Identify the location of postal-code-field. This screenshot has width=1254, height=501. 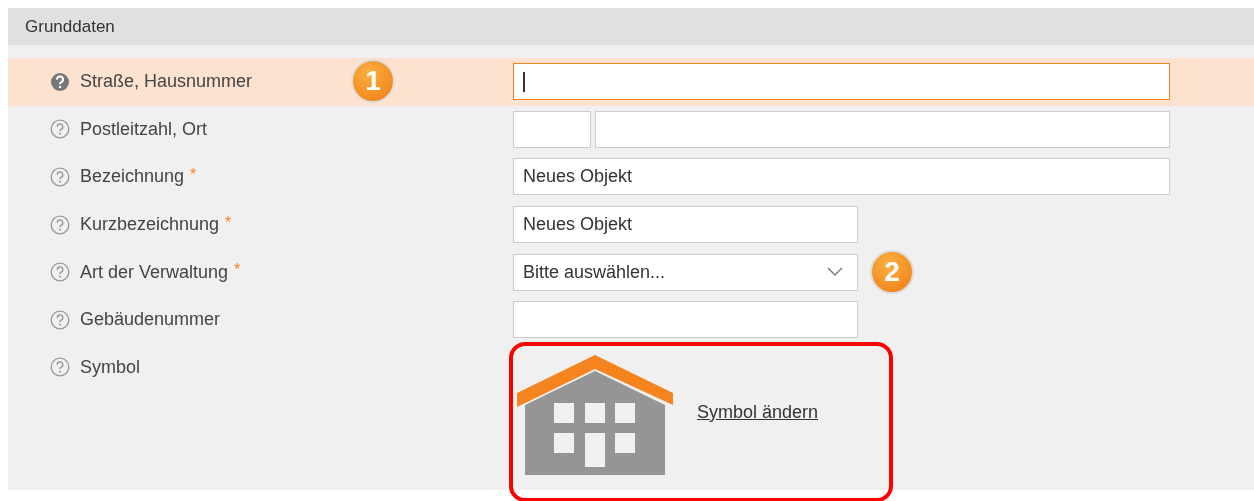
(552, 129).